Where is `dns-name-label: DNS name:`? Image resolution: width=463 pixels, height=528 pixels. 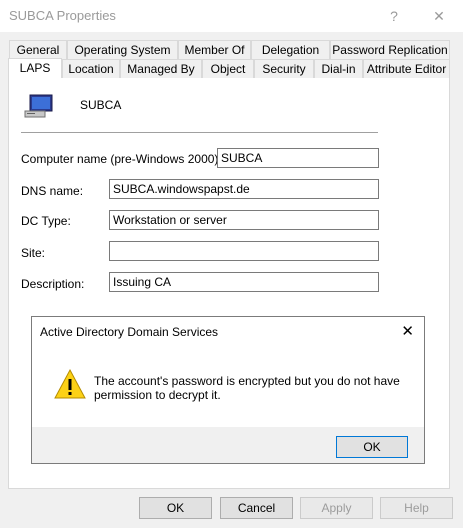
dns-name-label: DNS name: is located at coordinates (52, 191).